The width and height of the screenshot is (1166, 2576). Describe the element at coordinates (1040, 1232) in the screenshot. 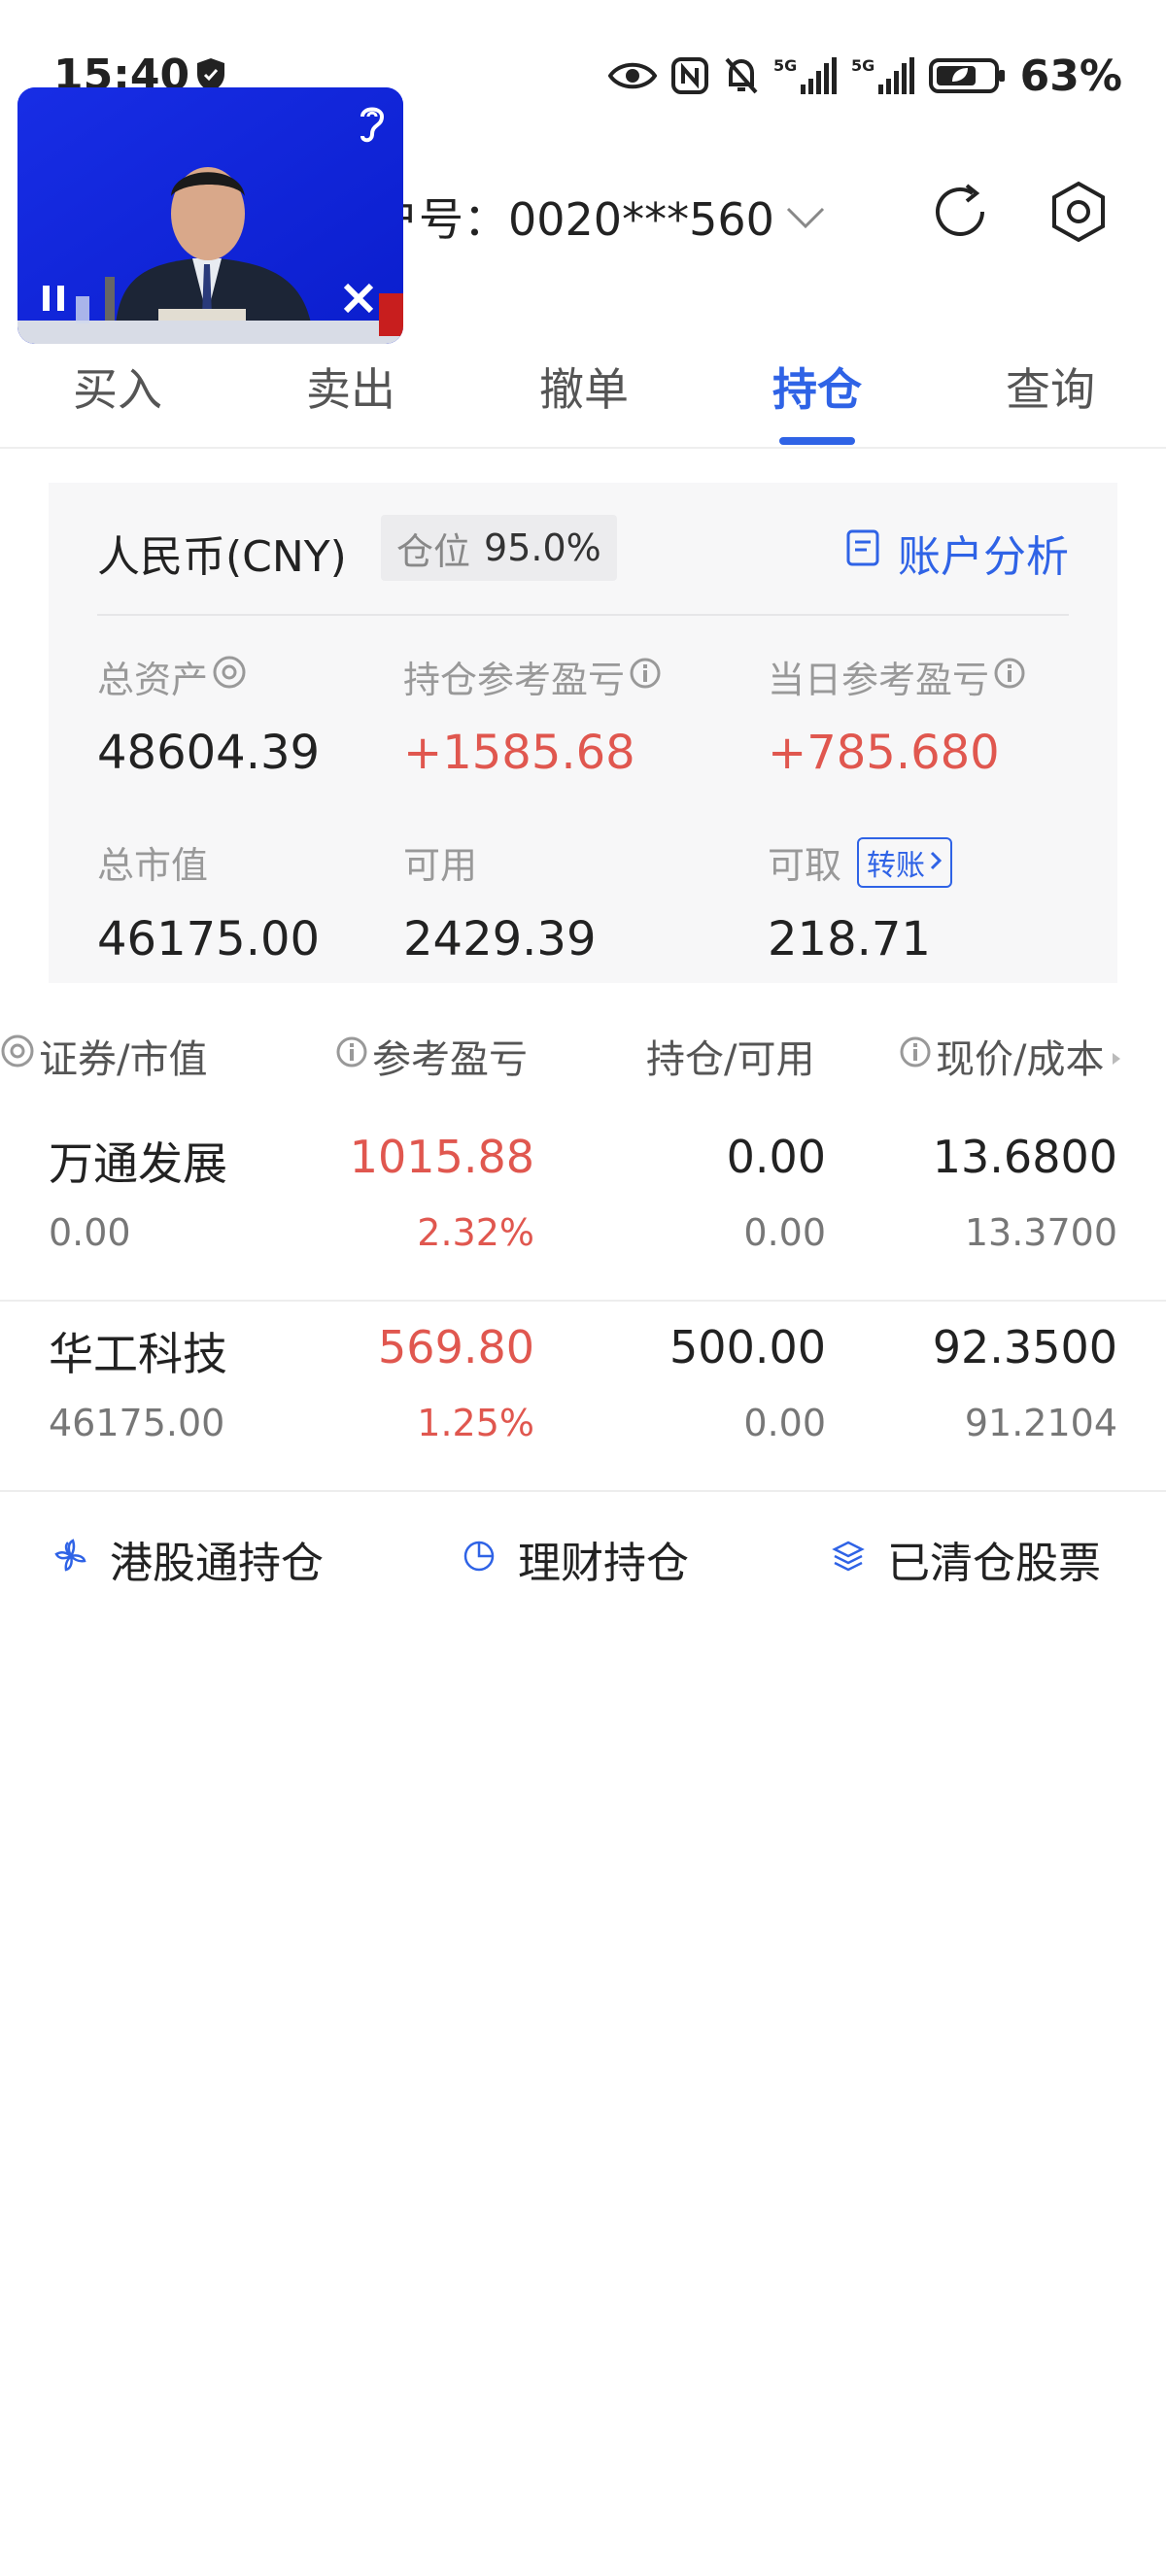

I see `cost-price: 13.3700` at that location.